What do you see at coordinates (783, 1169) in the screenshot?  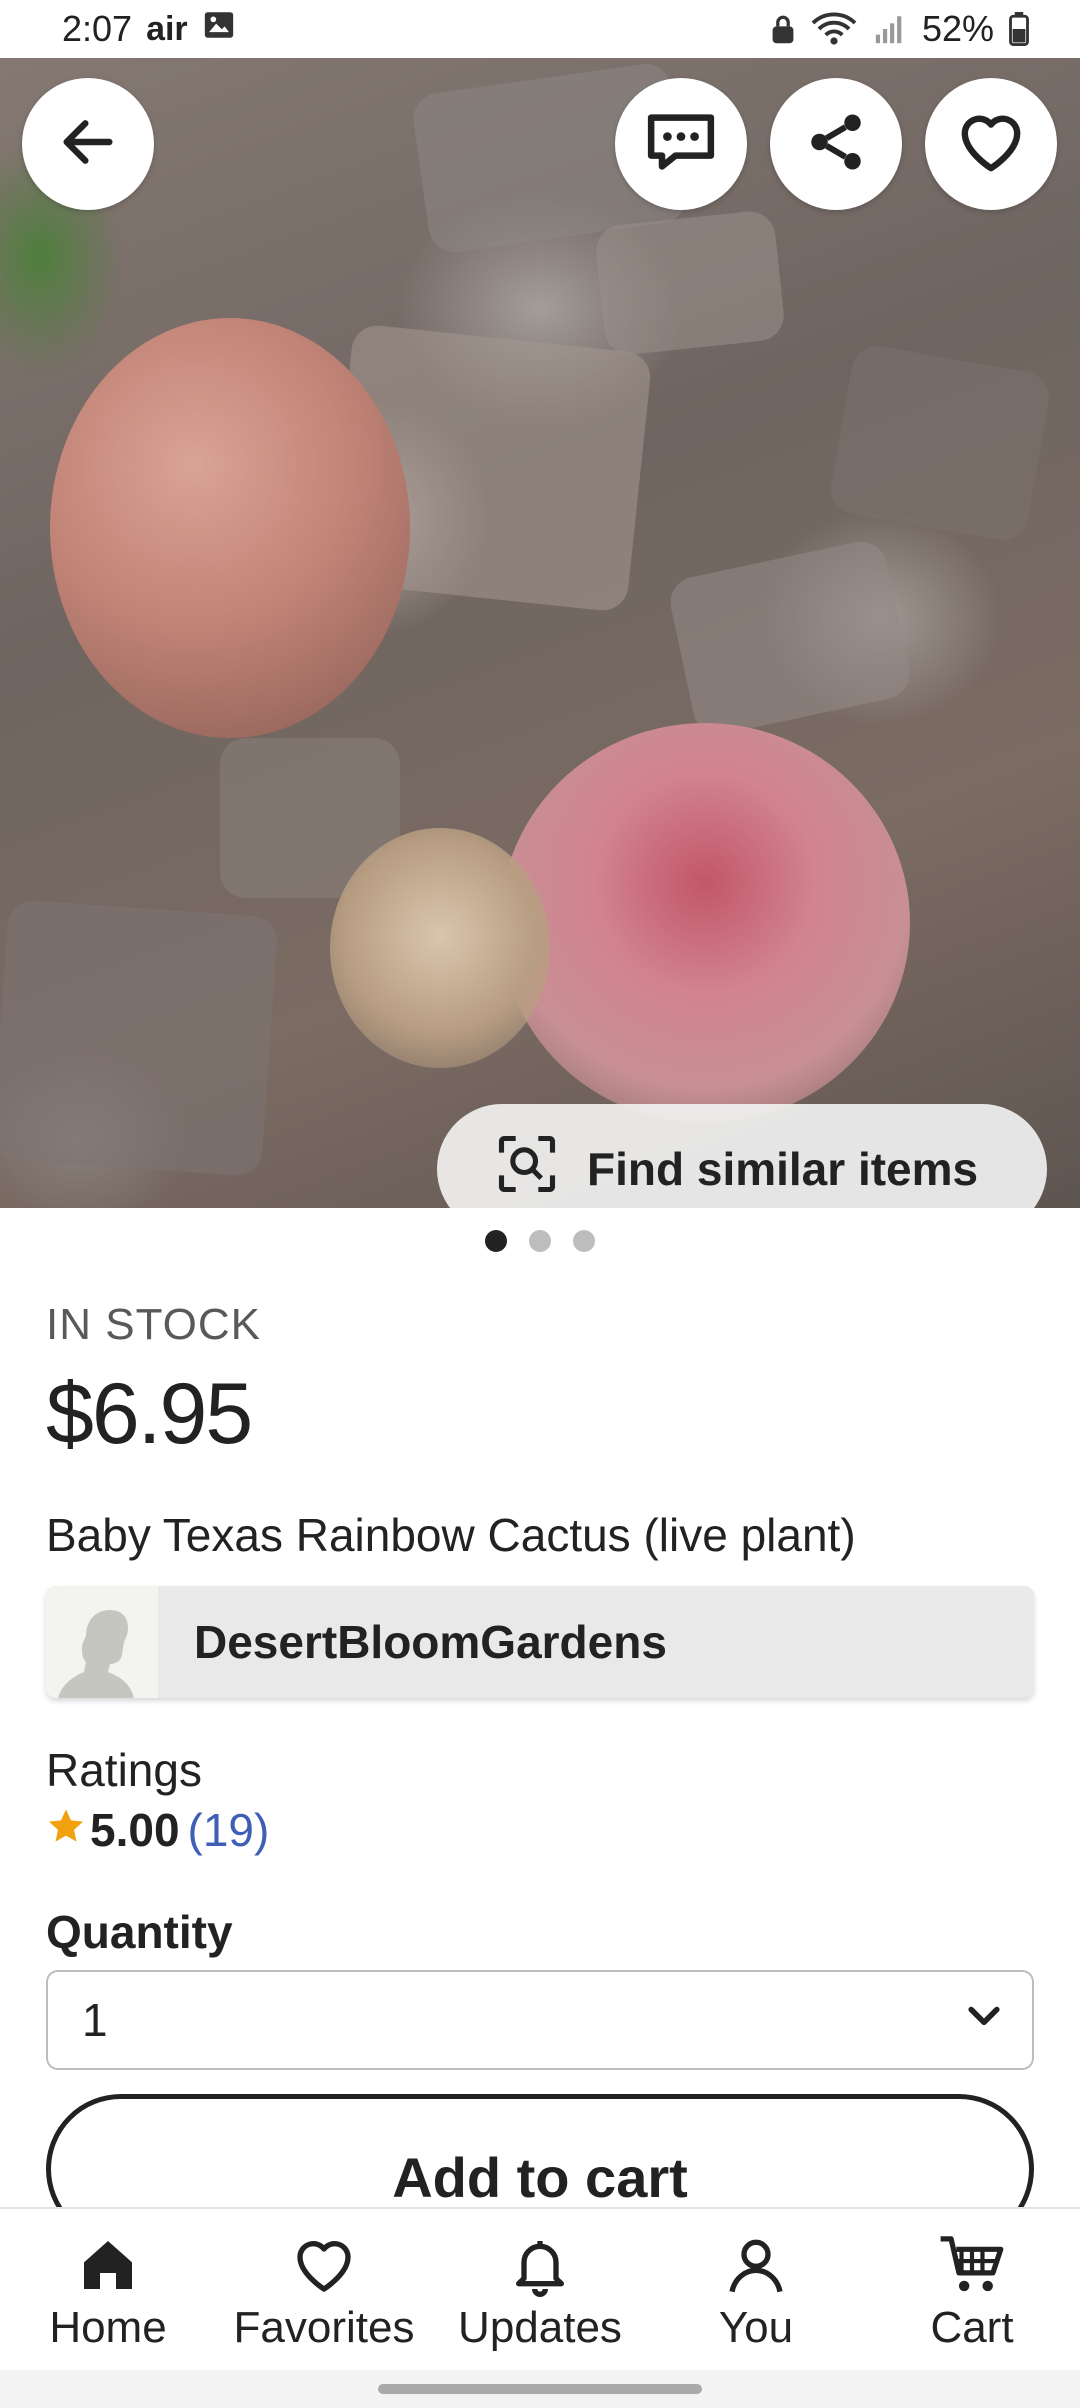 I see `find-similar-label: Find similar items` at bounding box center [783, 1169].